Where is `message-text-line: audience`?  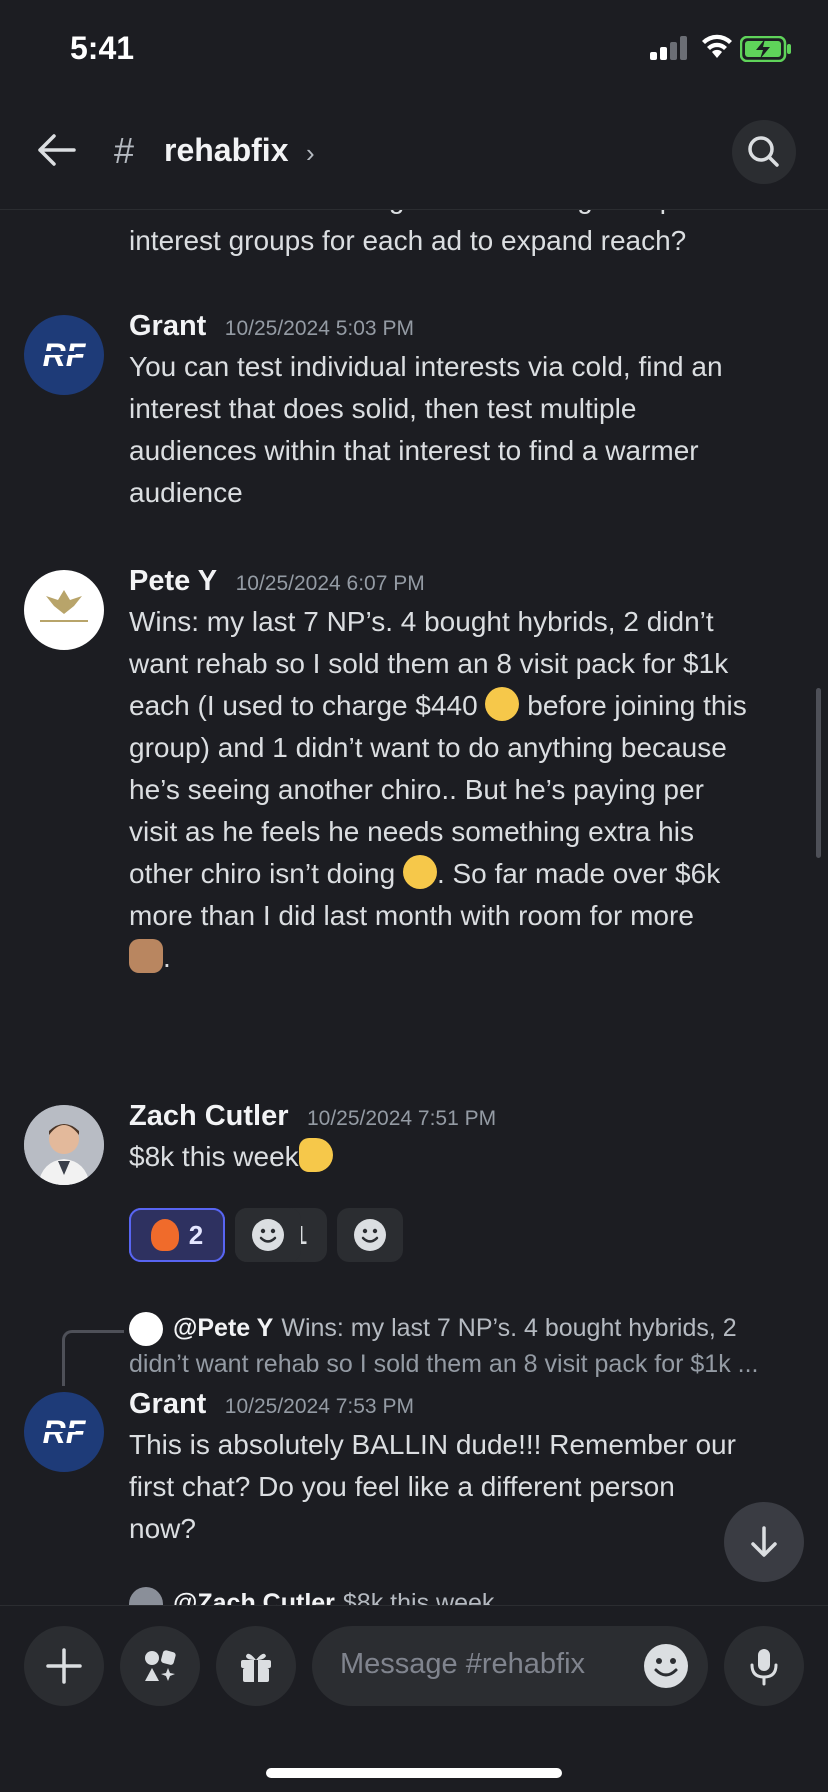 message-text-line: audience is located at coordinates (186, 492).